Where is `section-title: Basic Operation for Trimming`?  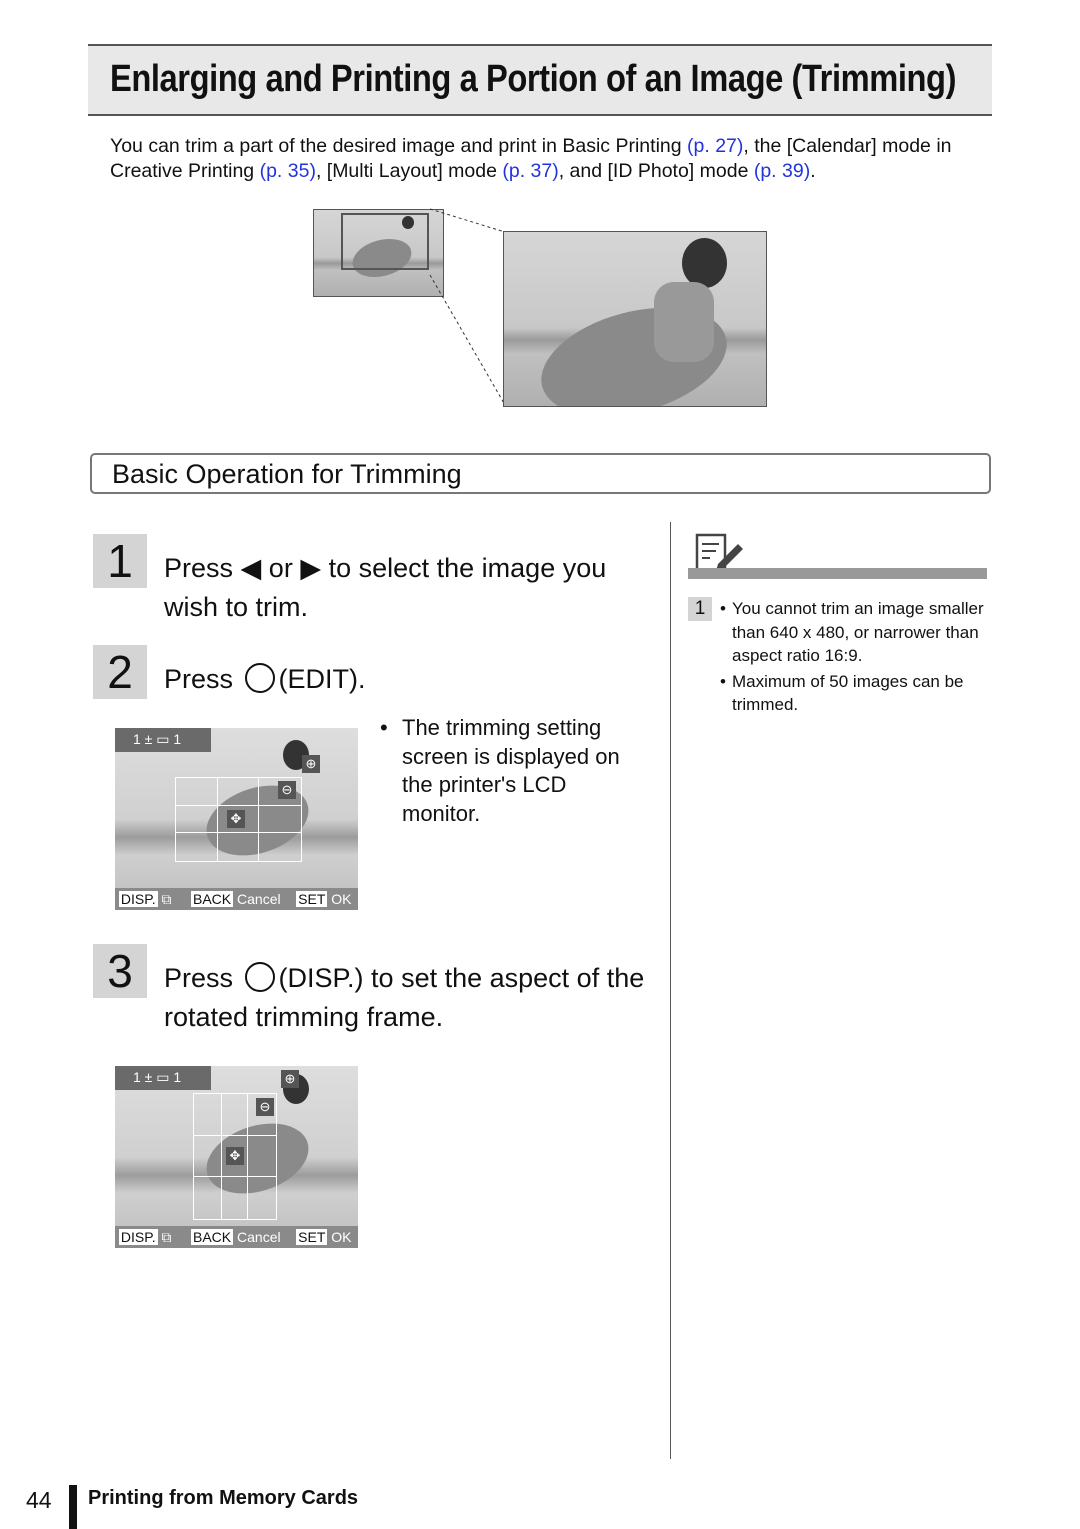 section-title: Basic Operation for Trimming is located at coordinates (287, 474).